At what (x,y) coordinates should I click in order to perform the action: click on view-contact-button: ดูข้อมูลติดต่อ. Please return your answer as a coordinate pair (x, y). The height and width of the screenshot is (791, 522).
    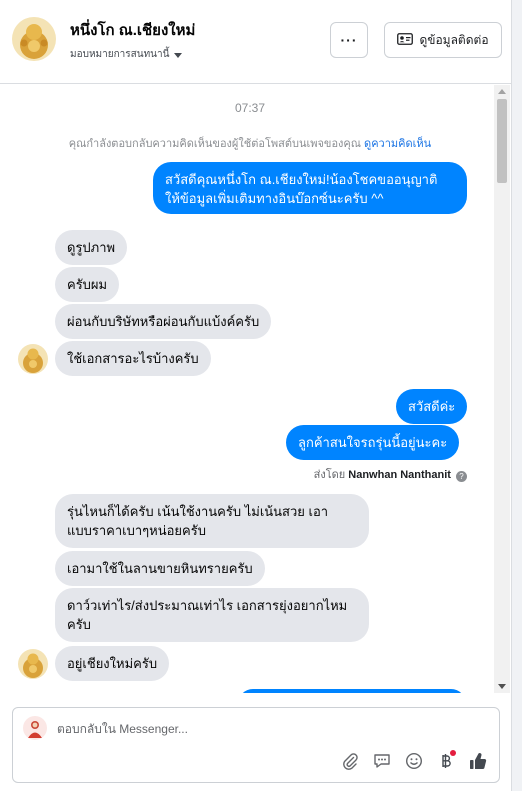
    Looking at the image, I should click on (443, 40).